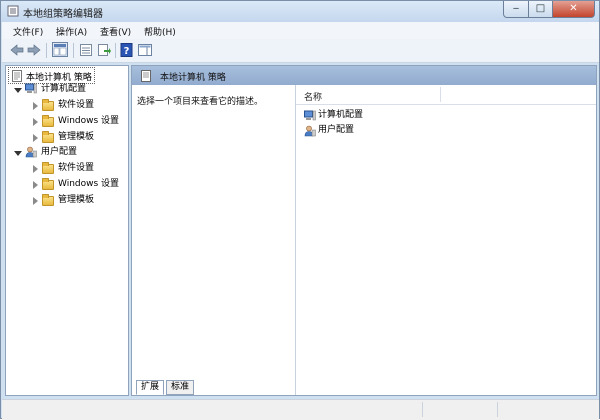 The height and width of the screenshot is (420, 600). What do you see at coordinates (18, 90) in the screenshot?
I see `expand-computer-icon` at bounding box center [18, 90].